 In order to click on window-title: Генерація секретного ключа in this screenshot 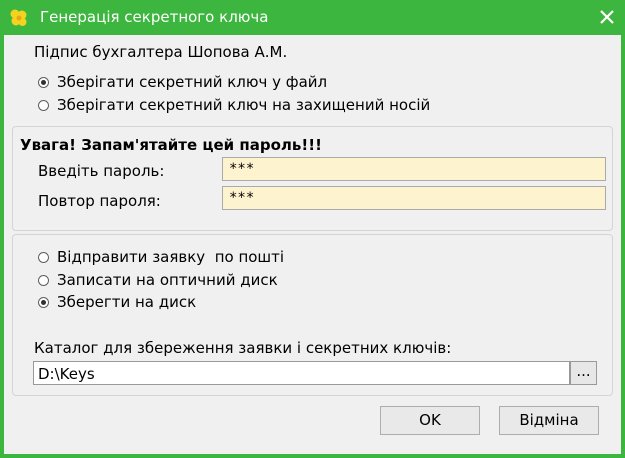, I will do `click(154, 17)`.